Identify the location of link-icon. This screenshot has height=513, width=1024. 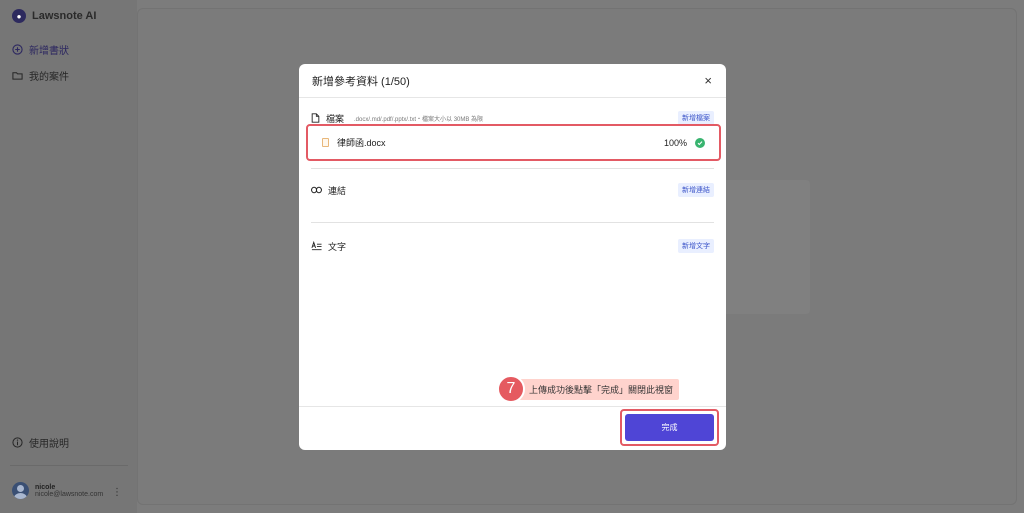
(316, 190).